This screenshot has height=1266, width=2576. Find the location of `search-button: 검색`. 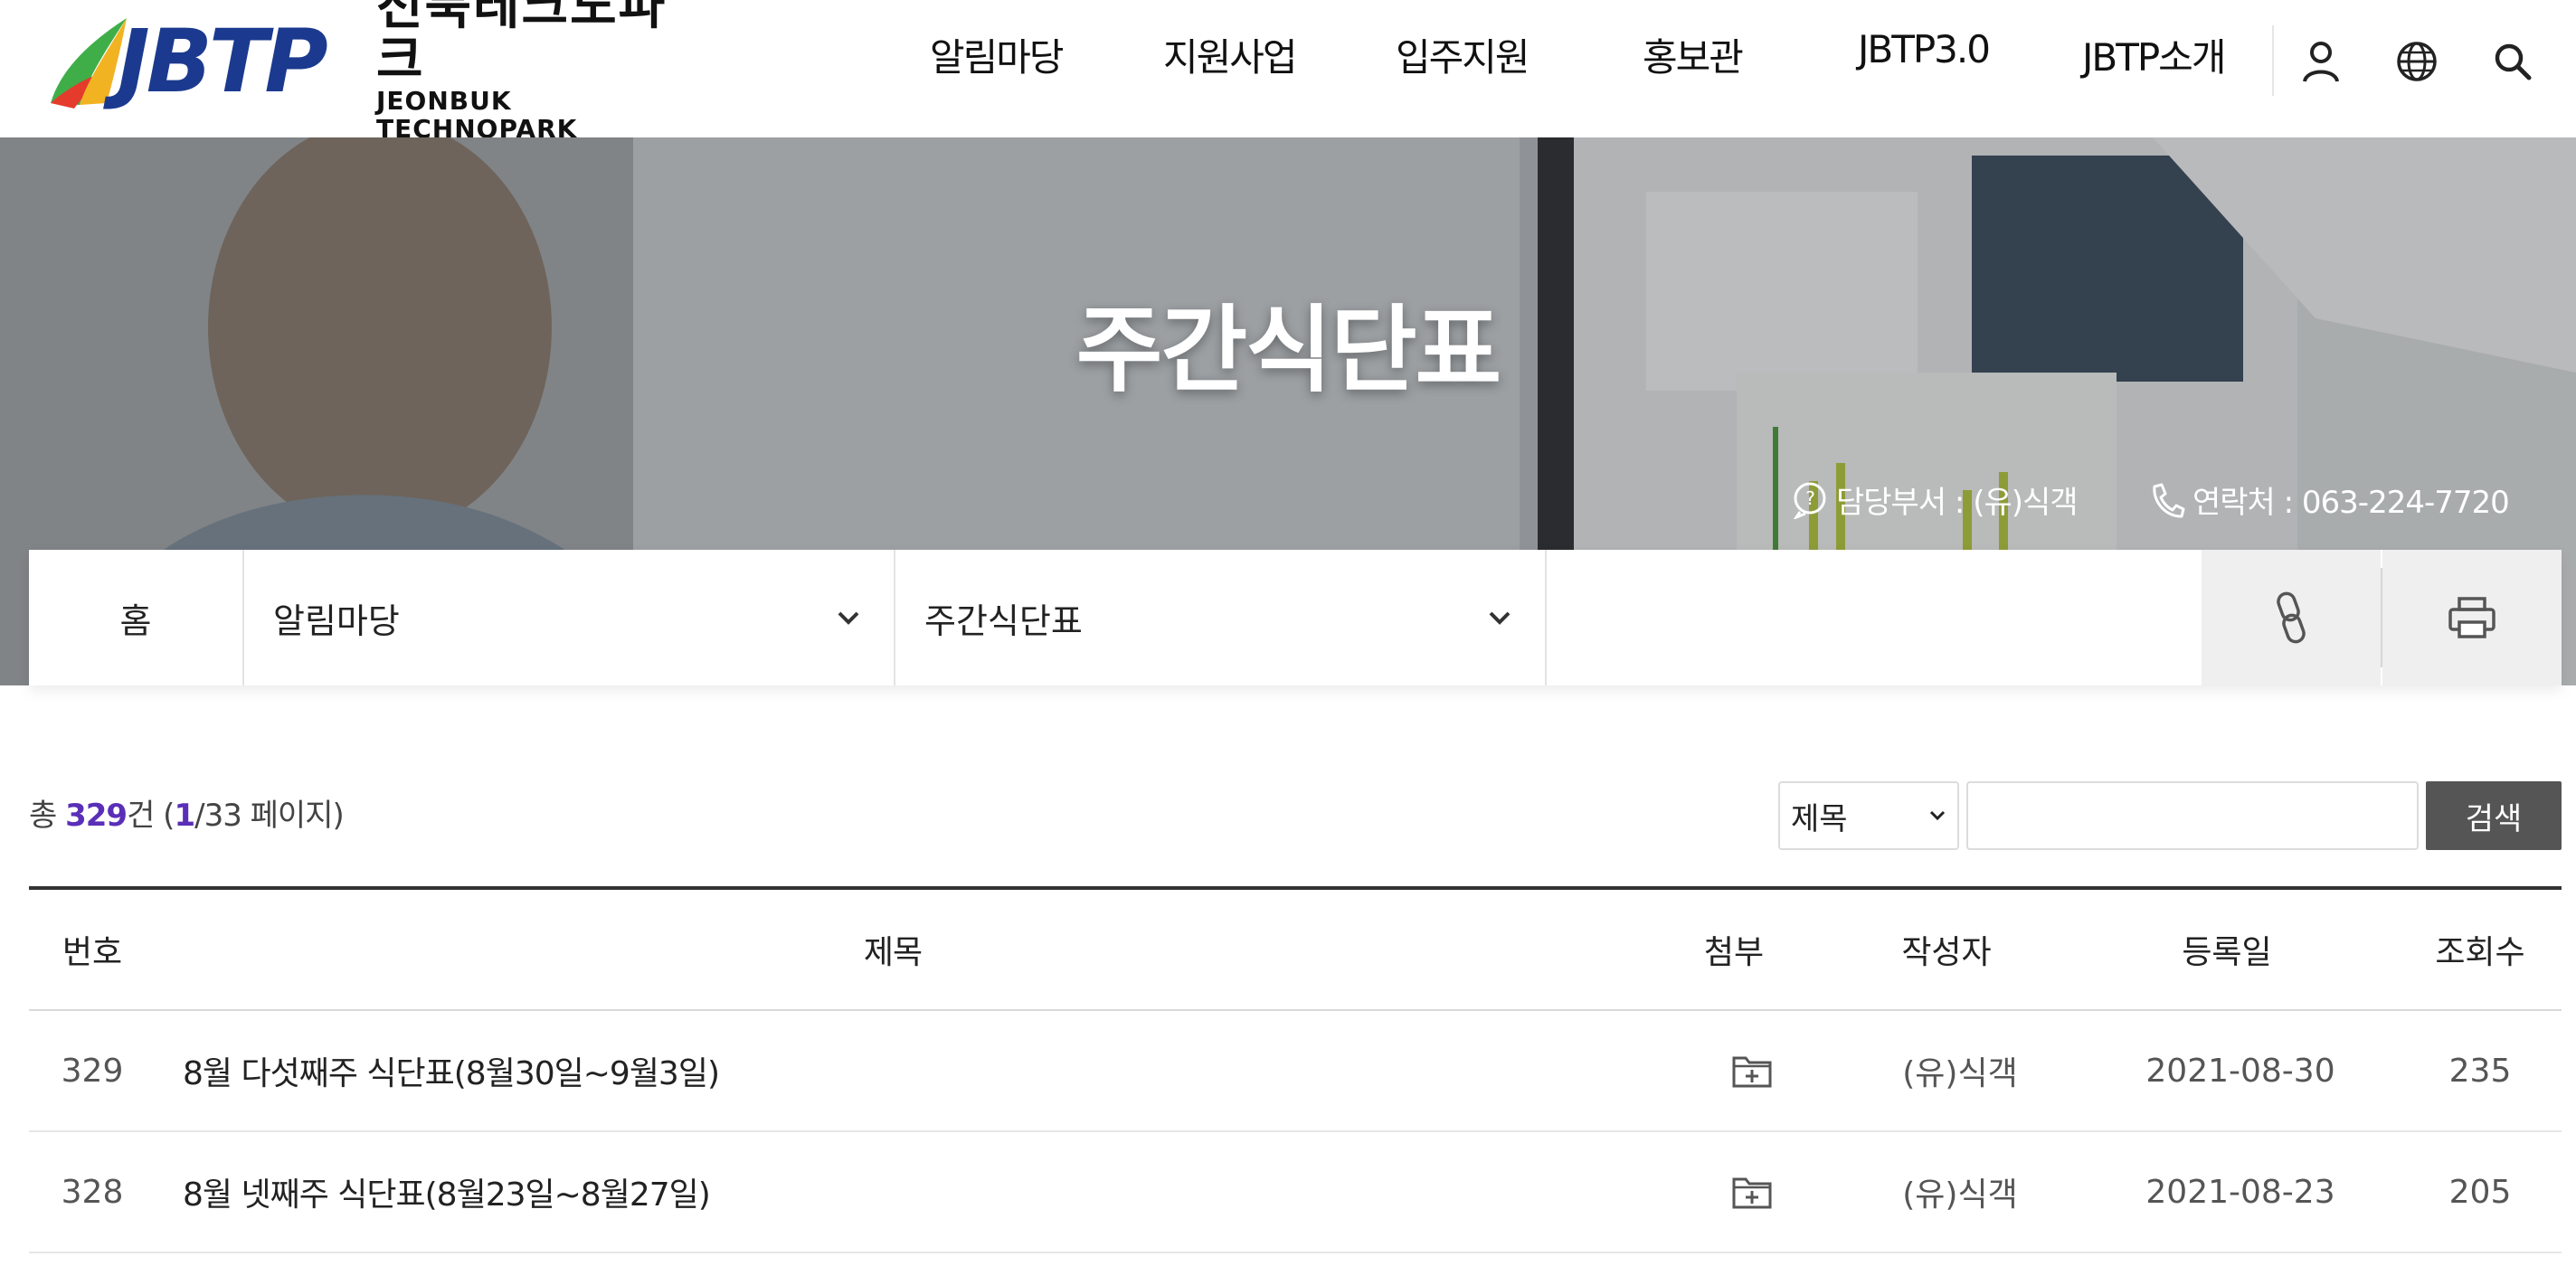

search-button: 검색 is located at coordinates (2494, 815).